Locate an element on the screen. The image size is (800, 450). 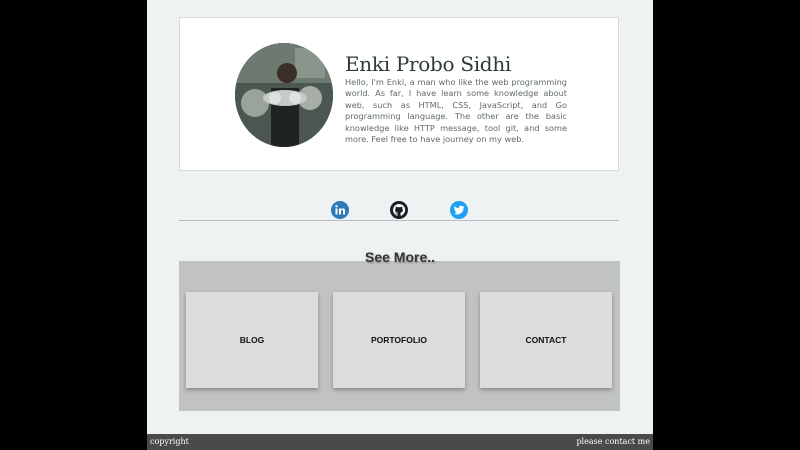
github-link is located at coordinates (399, 210).